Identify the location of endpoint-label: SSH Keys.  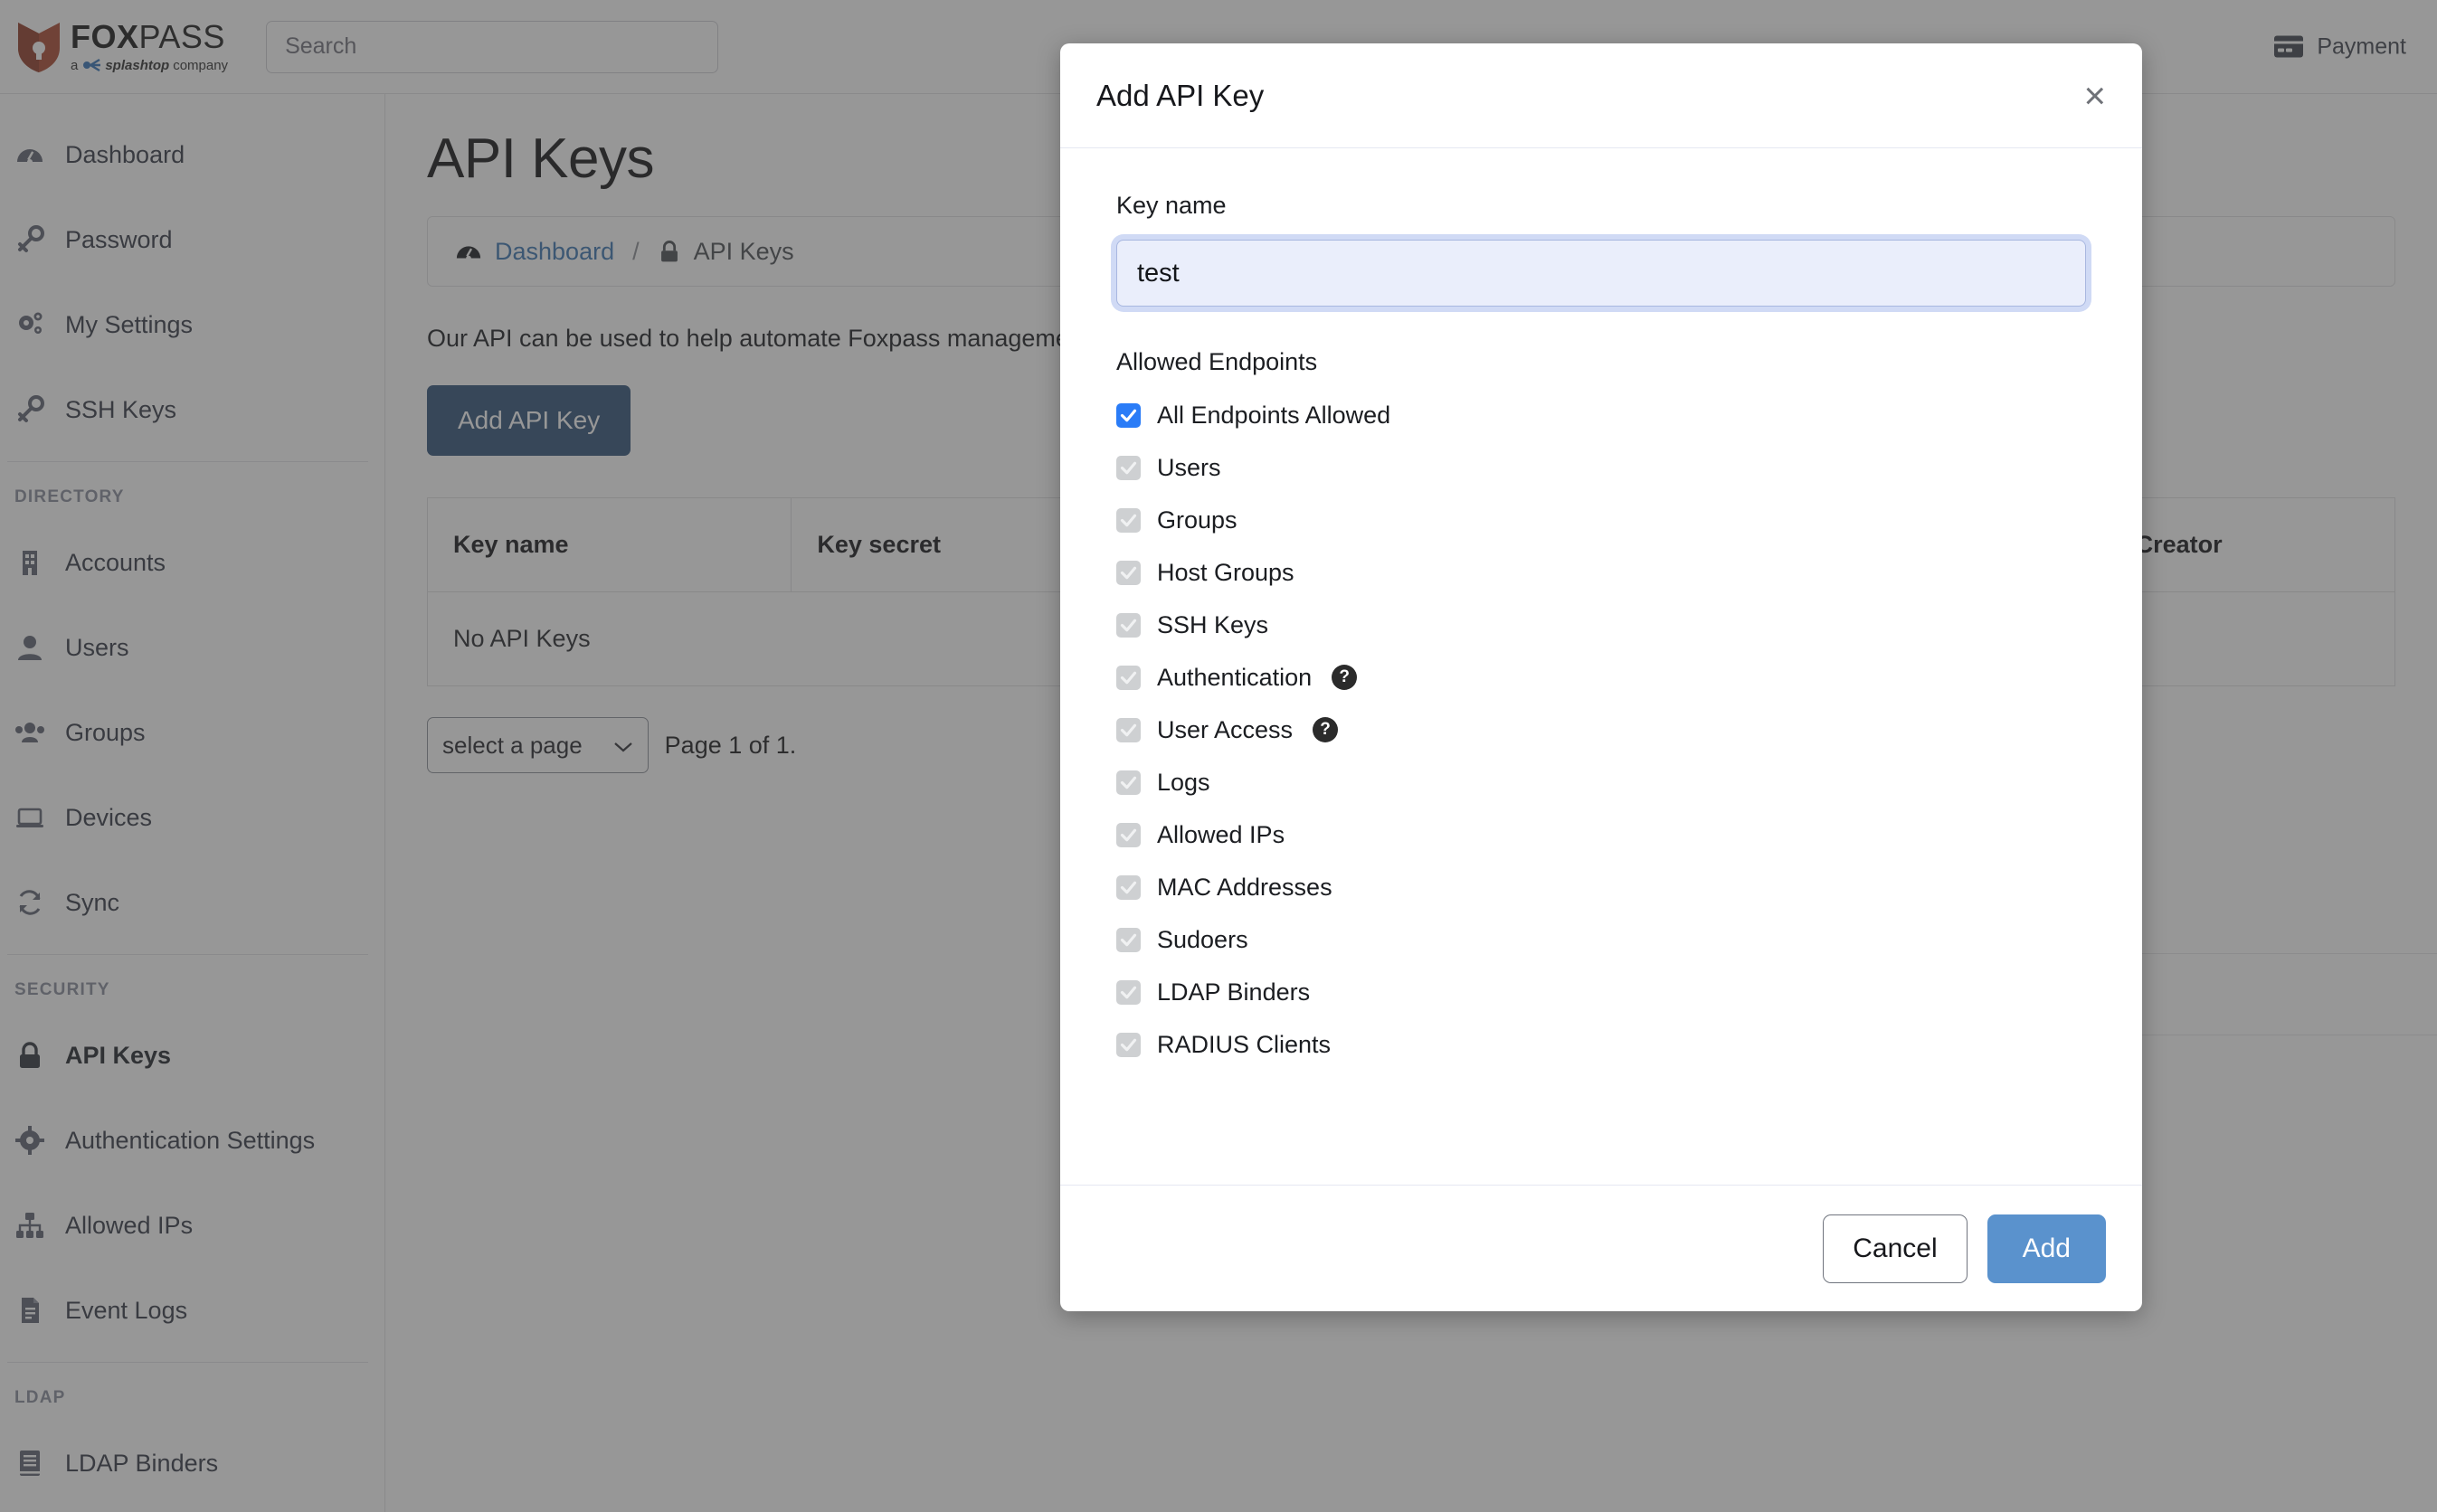
(1213, 624).